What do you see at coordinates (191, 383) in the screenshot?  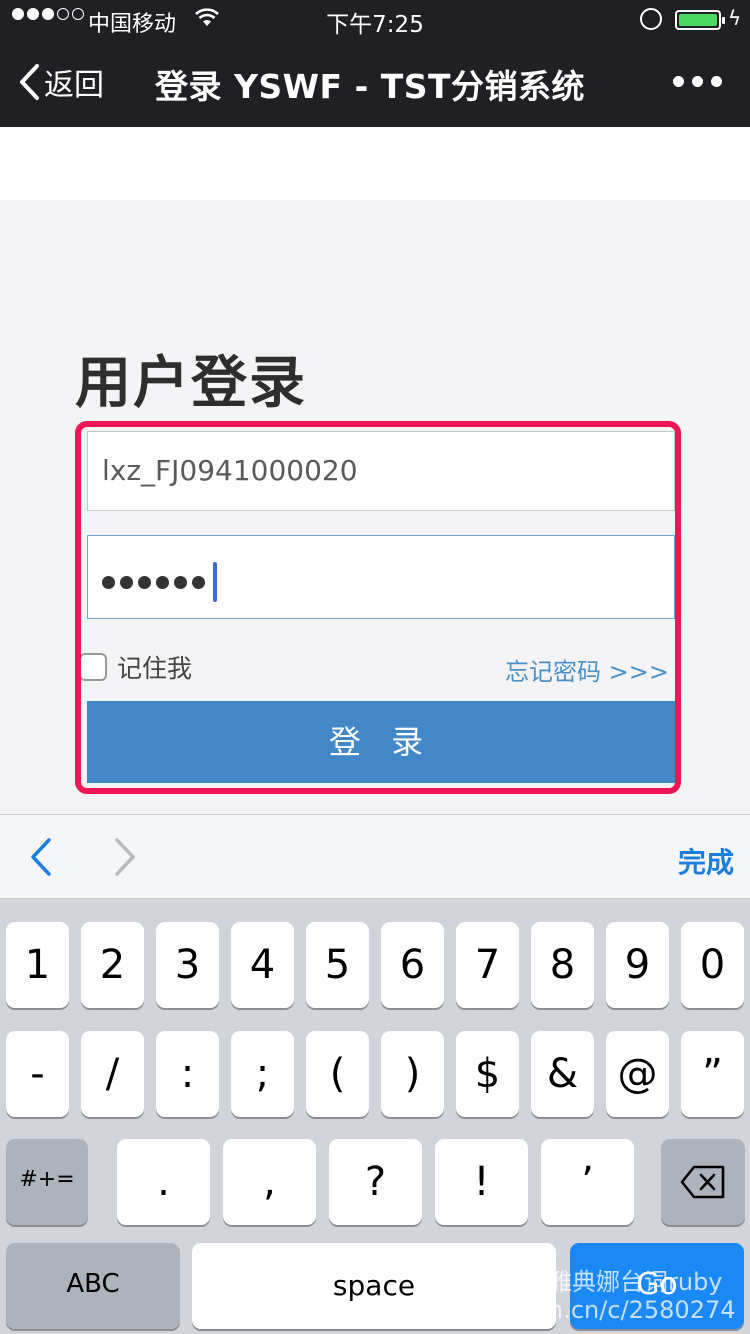 I see `login-heading: 用户登录` at bounding box center [191, 383].